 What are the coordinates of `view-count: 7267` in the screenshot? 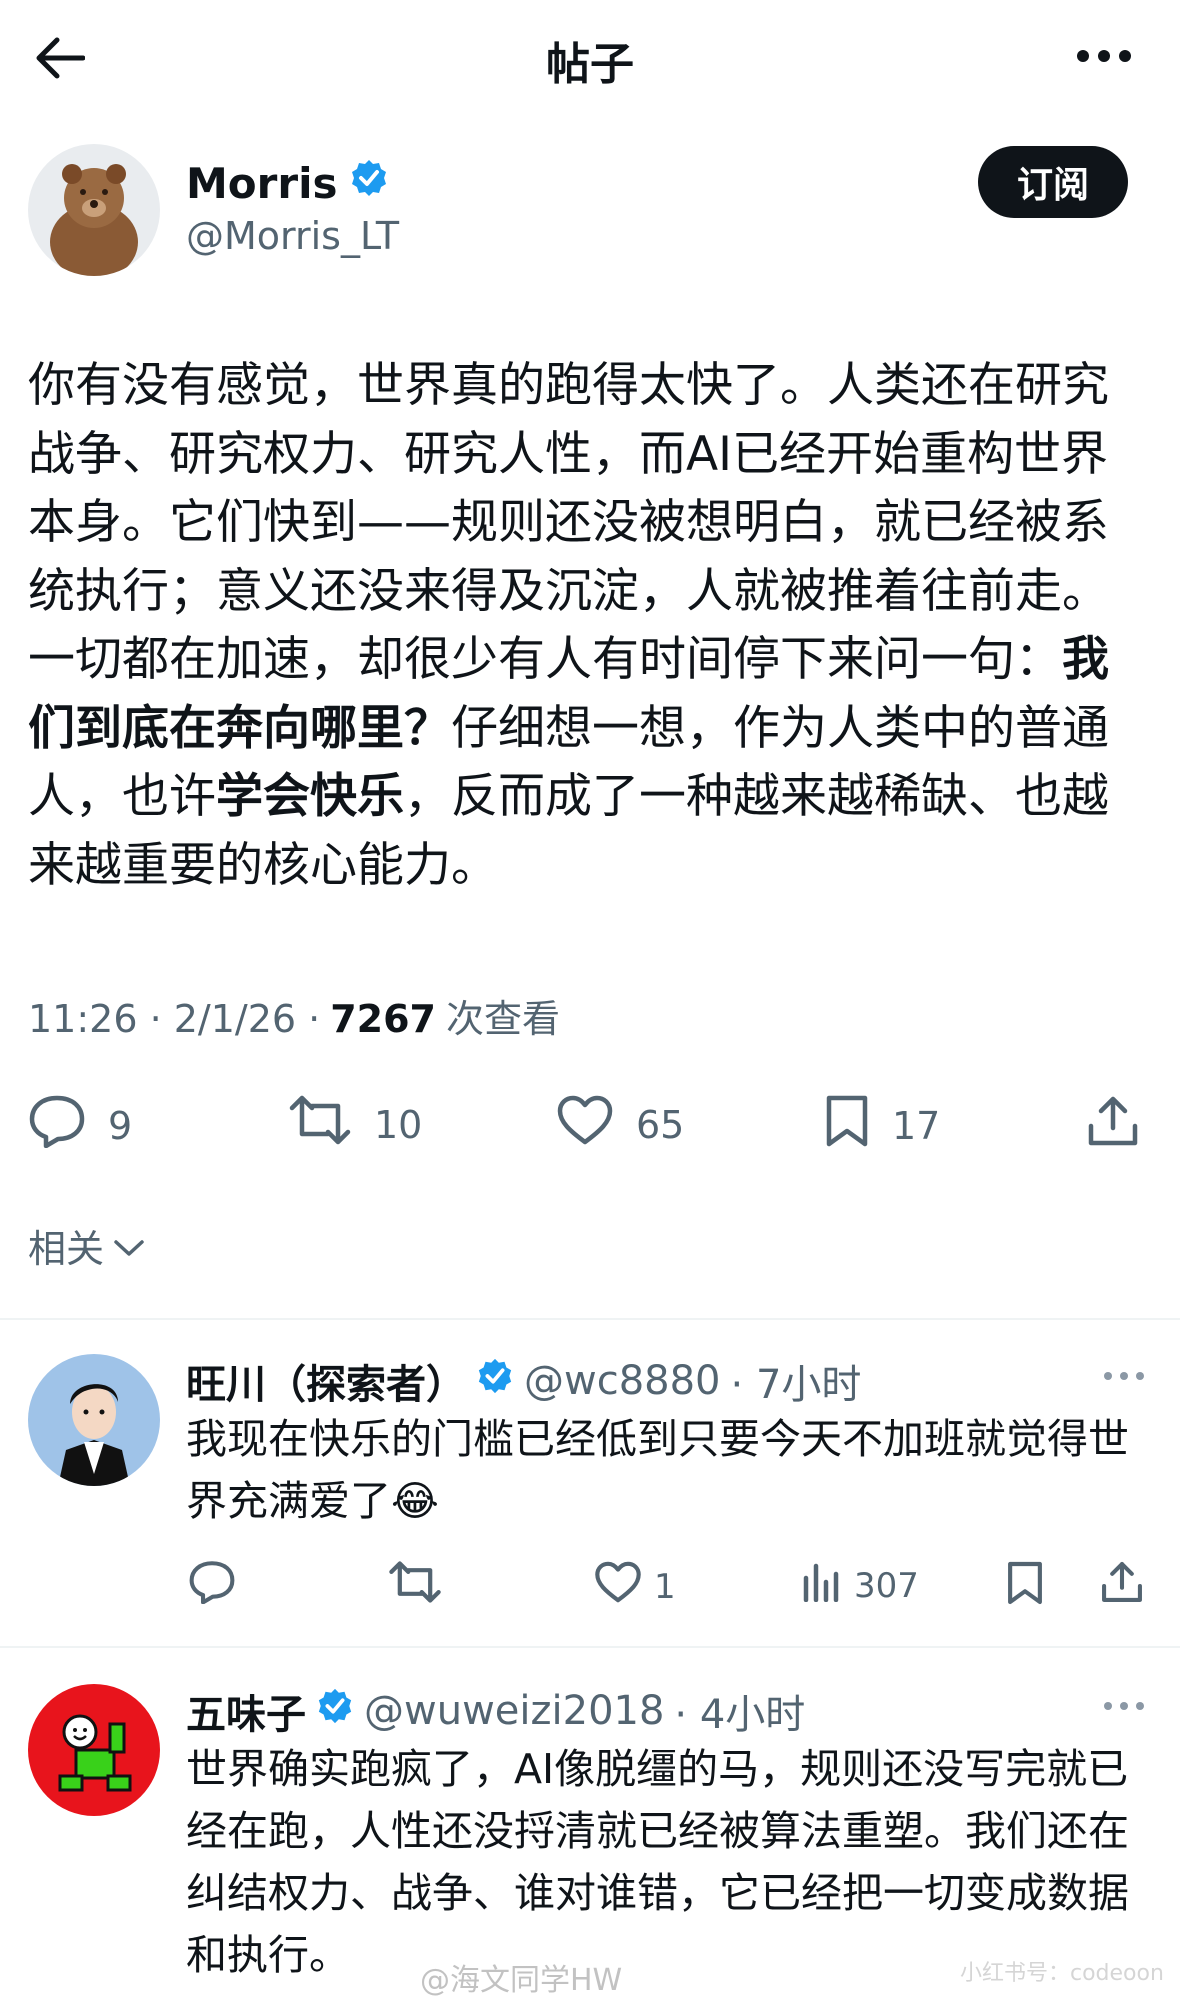 It's located at (383, 1019).